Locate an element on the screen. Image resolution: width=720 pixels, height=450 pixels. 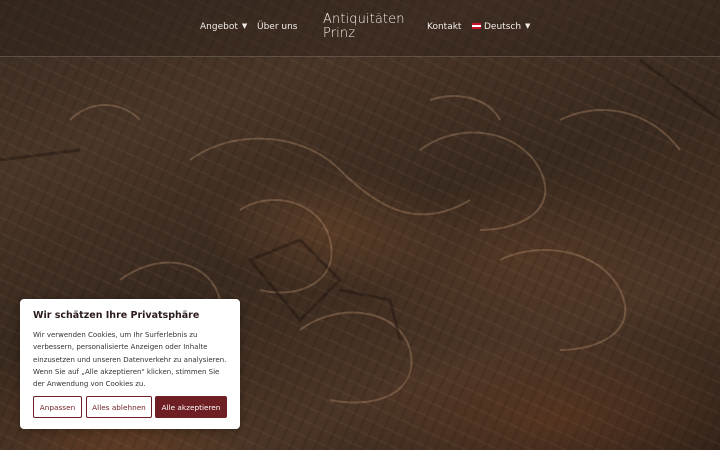
accept-all-button: Alle akzeptieren is located at coordinates (191, 407).